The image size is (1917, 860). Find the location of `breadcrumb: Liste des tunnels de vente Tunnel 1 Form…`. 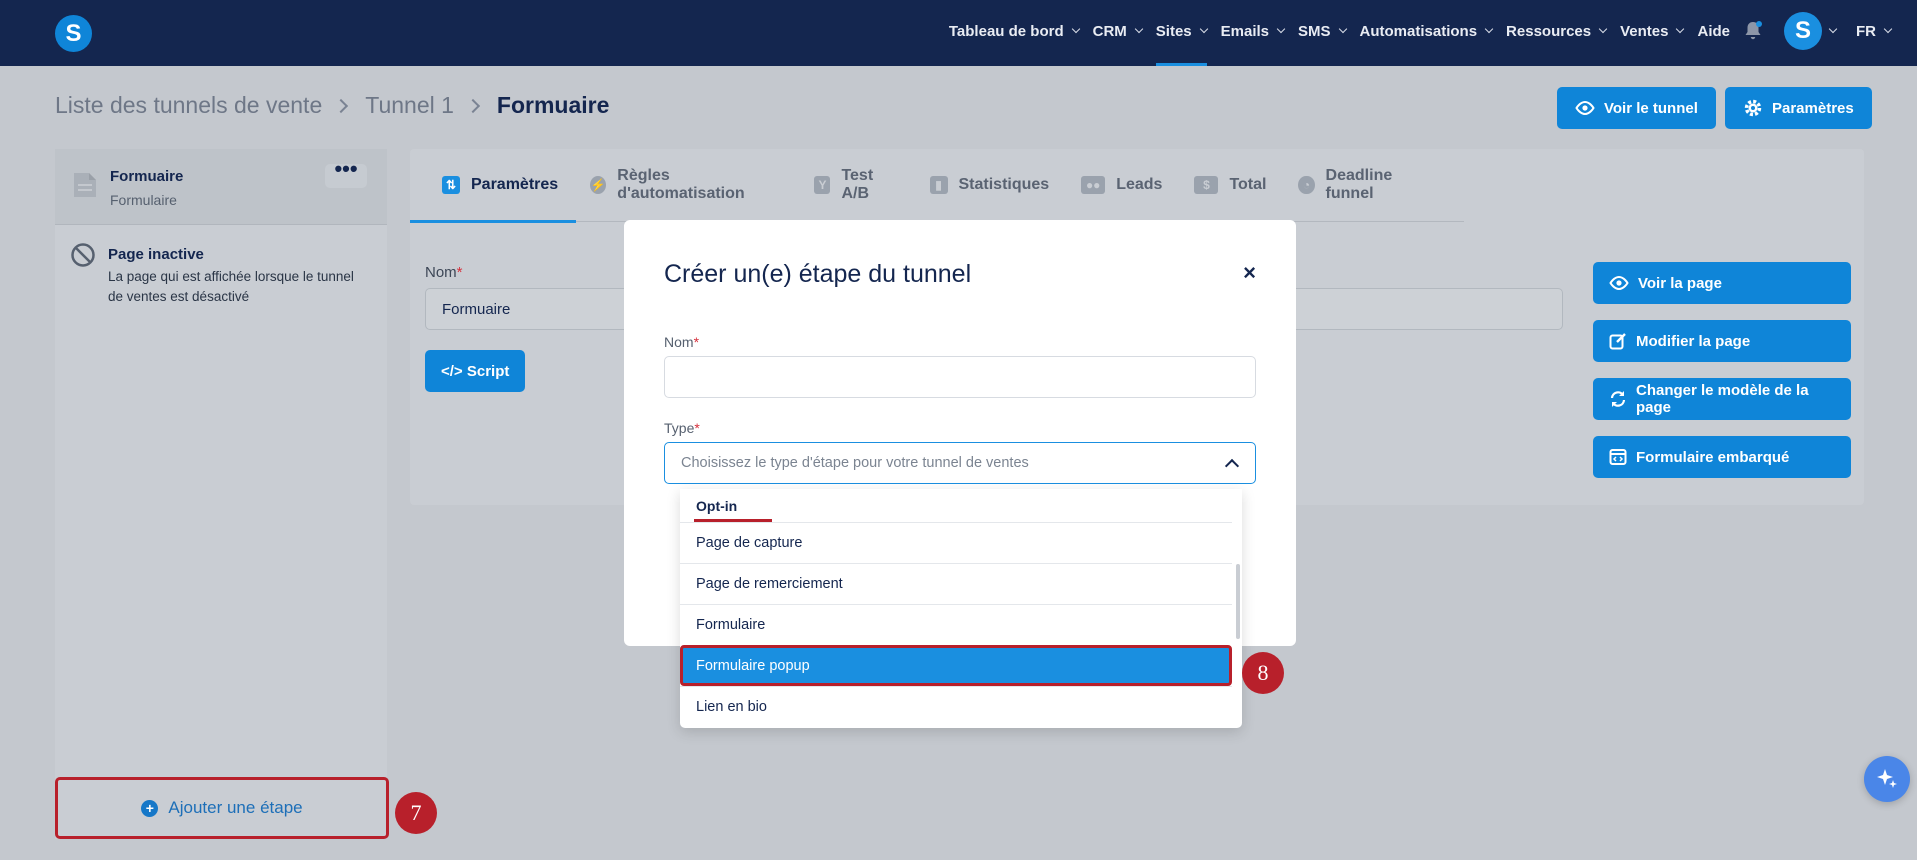

breadcrumb: Liste des tunnels de vente Tunnel 1 Form… is located at coordinates (332, 105).